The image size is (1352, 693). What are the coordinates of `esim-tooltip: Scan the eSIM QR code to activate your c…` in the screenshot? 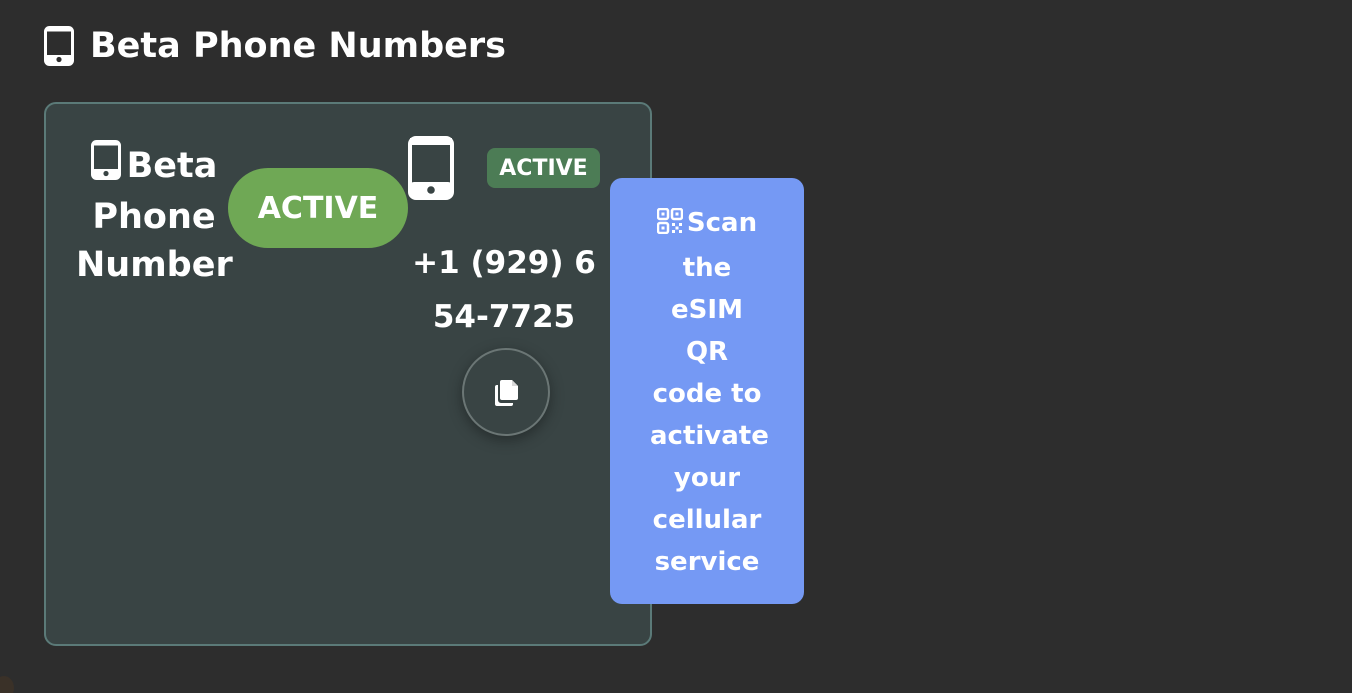 It's located at (707, 391).